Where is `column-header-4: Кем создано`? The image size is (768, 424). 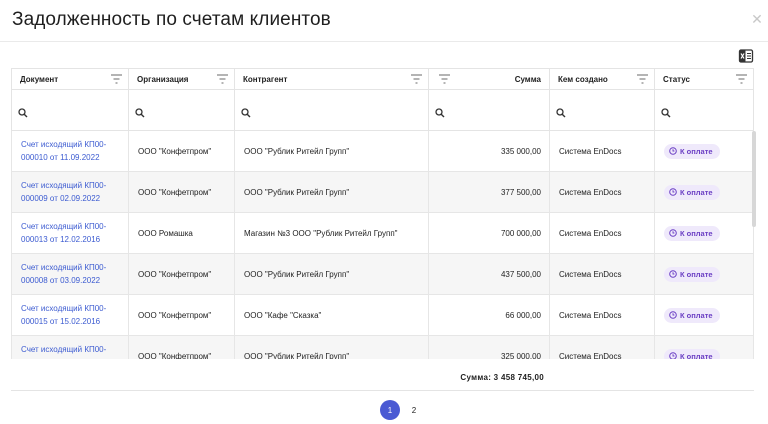
column-header-4: Кем создано is located at coordinates (602, 79).